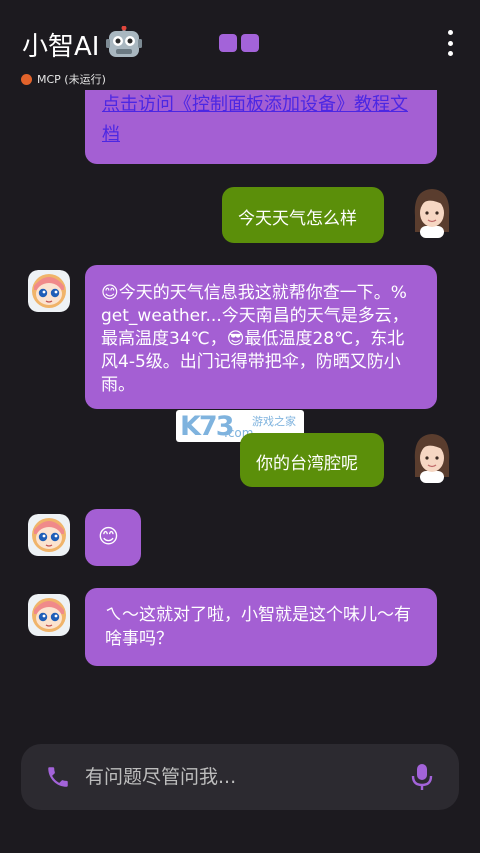 The width and height of the screenshot is (480, 853). I want to click on ai-message-bubble: 点击访问《控制面板添加设备》教程文档, so click(261, 127).